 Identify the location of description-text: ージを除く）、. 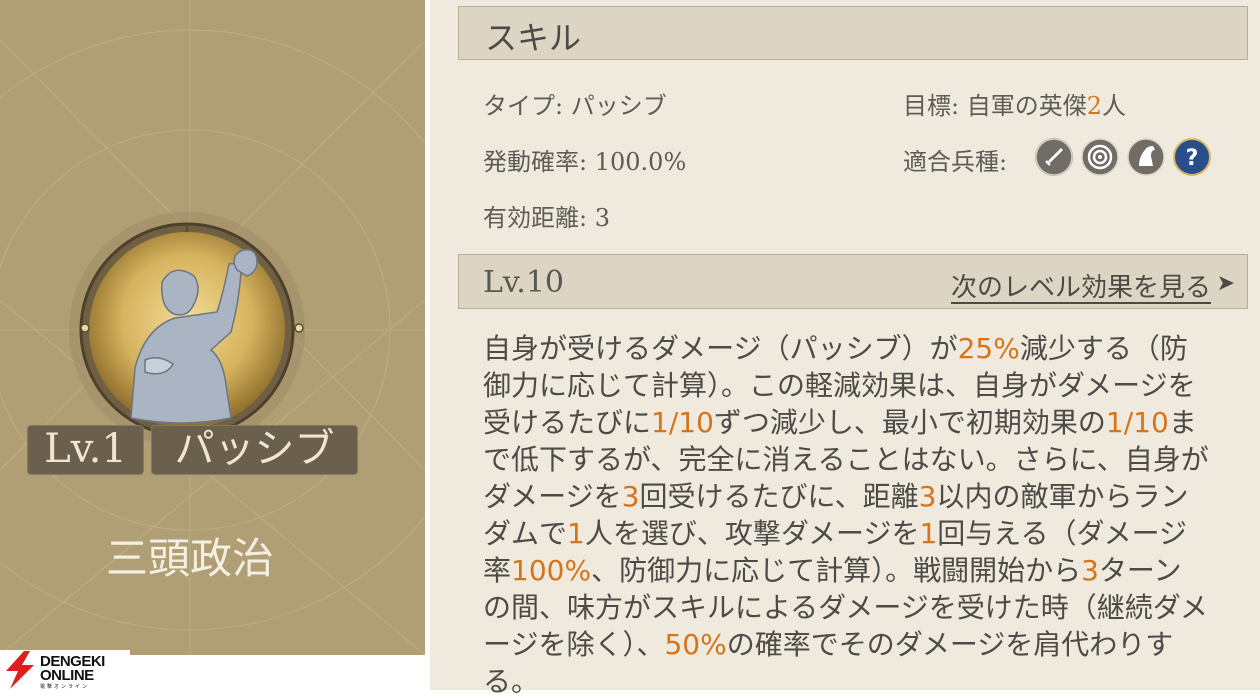
(574, 644).